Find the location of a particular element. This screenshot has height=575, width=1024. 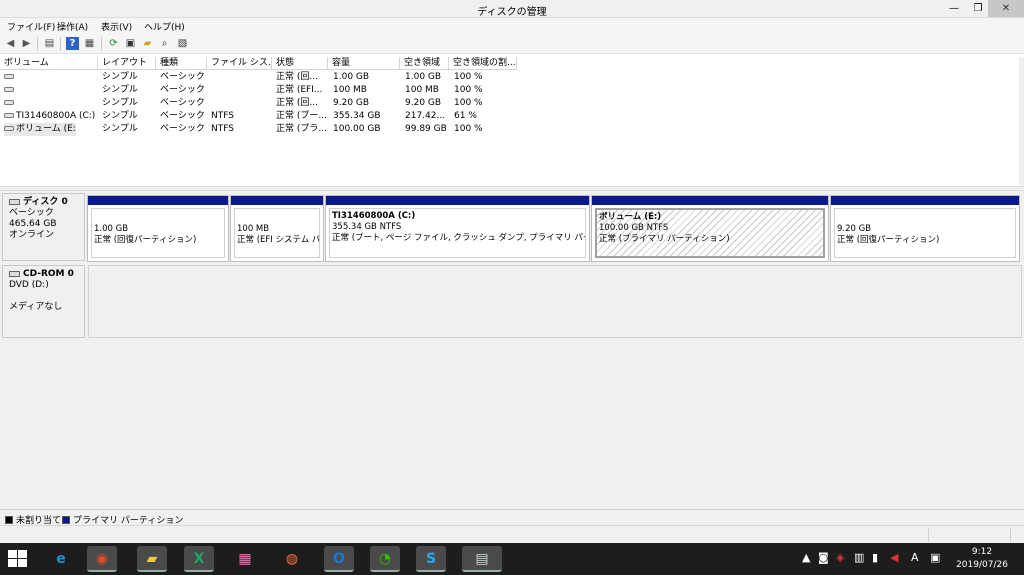

volume-capacity: 100.00 GB is located at coordinates (357, 129).